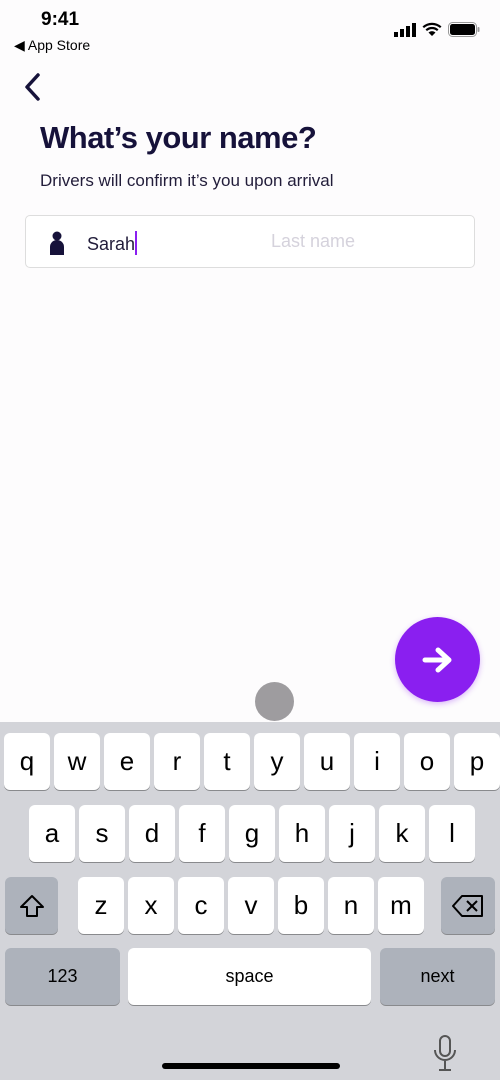 This screenshot has height=1080, width=500. I want to click on key-s: s, so click(102, 833).